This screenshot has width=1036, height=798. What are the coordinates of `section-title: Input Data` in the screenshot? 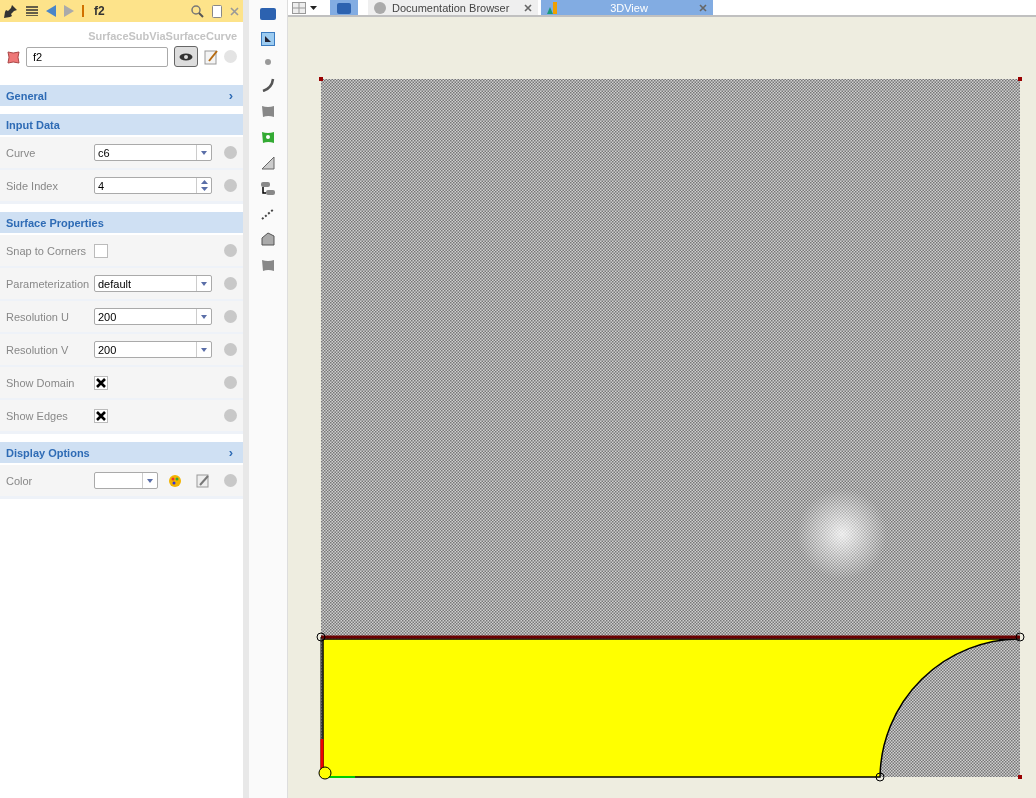 It's located at (33, 124).